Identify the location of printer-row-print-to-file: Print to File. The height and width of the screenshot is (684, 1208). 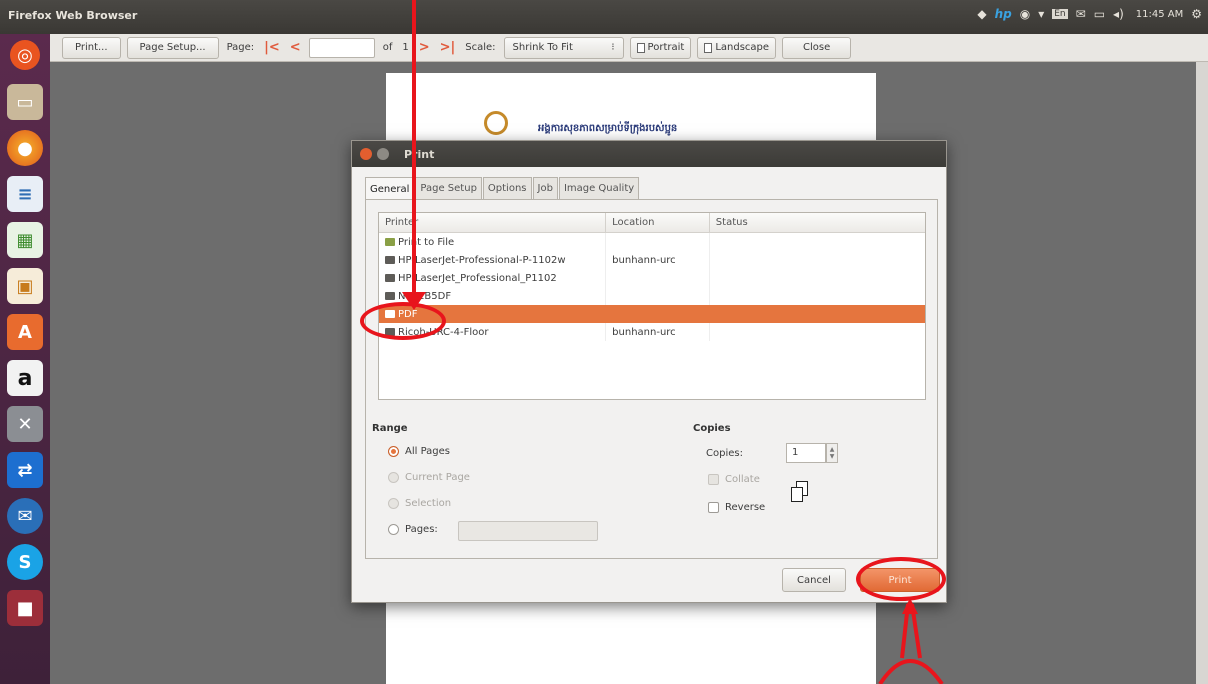
(652, 242).